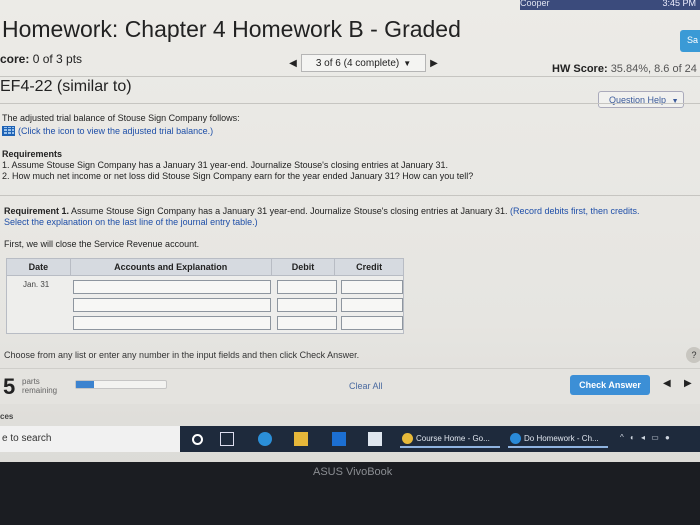 Image resolution: width=700 pixels, height=525 pixels. What do you see at coordinates (646, 437) in the screenshot?
I see `system-tray-icons: ^ ◐ ◂ ▭ ●` at bounding box center [646, 437].